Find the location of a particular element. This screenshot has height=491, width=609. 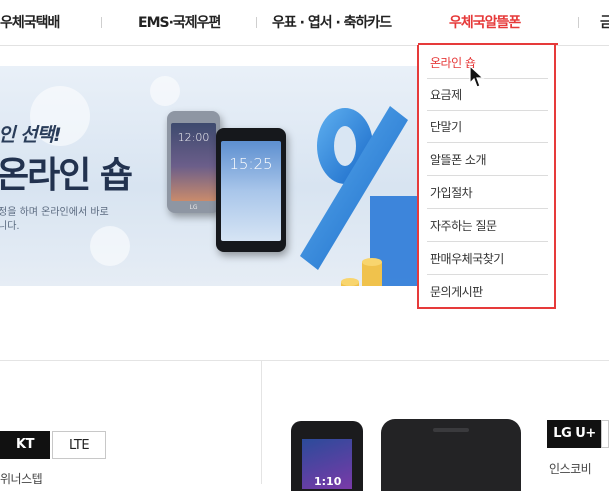

top-navigation: 우체국택배 EMS·국제우편 우표 · 엽서 · 축하카드 우체국알뜰폰 금 is located at coordinates (304, 23).